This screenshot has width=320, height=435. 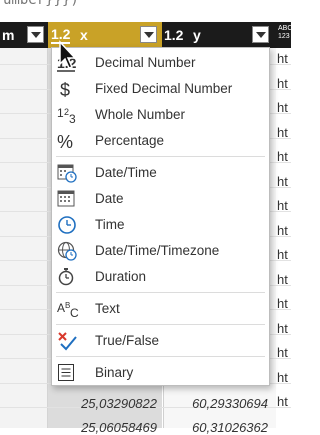 I want to click on menu-item-binary: Binary, so click(x=160, y=373).